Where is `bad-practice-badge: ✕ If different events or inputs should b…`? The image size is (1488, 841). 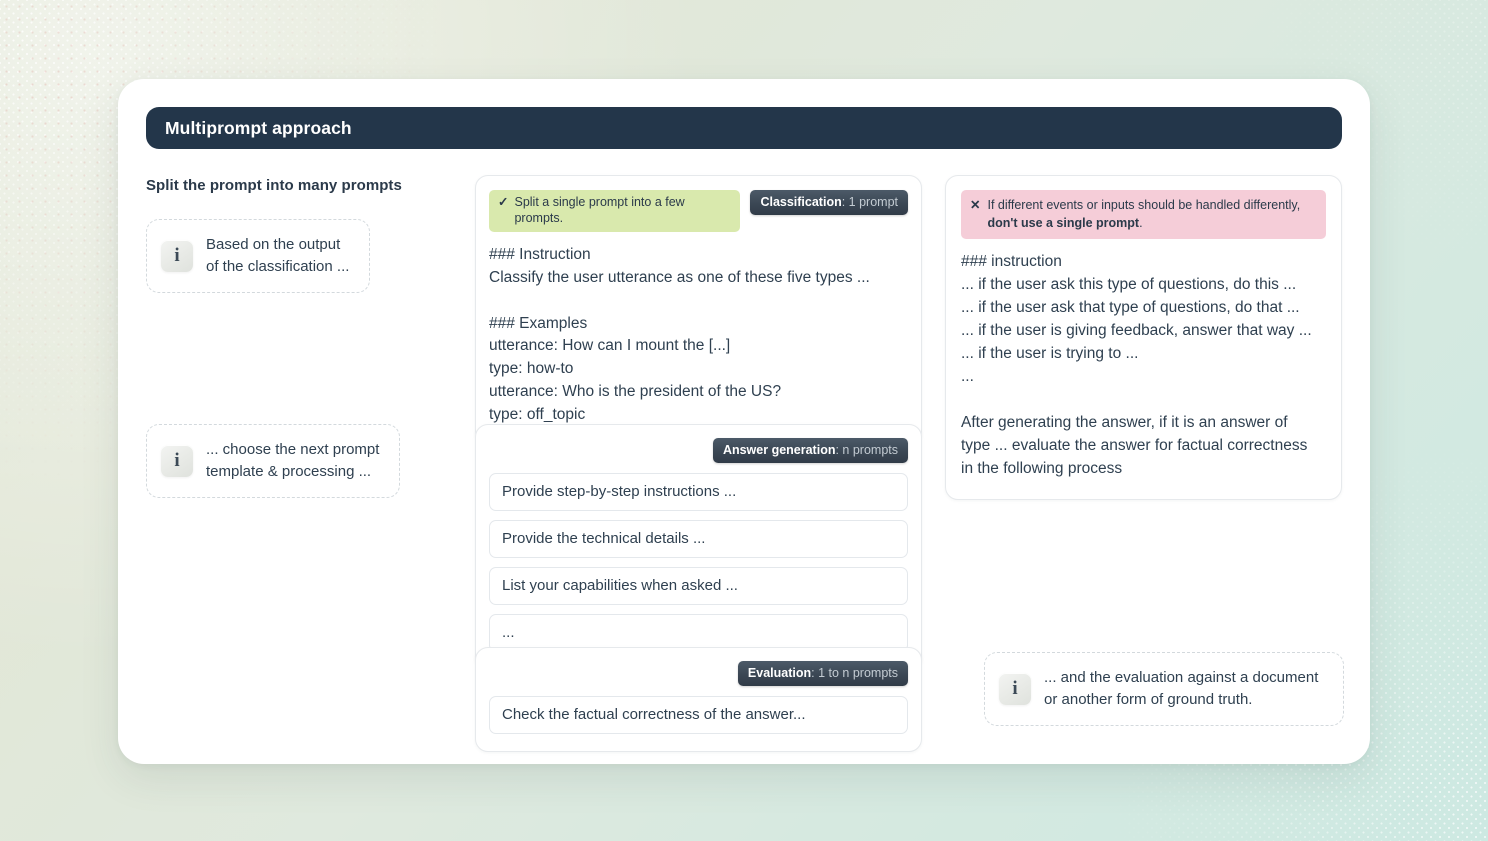
bad-practice-badge: ✕ If different events or inputs should b… is located at coordinates (1143, 215).